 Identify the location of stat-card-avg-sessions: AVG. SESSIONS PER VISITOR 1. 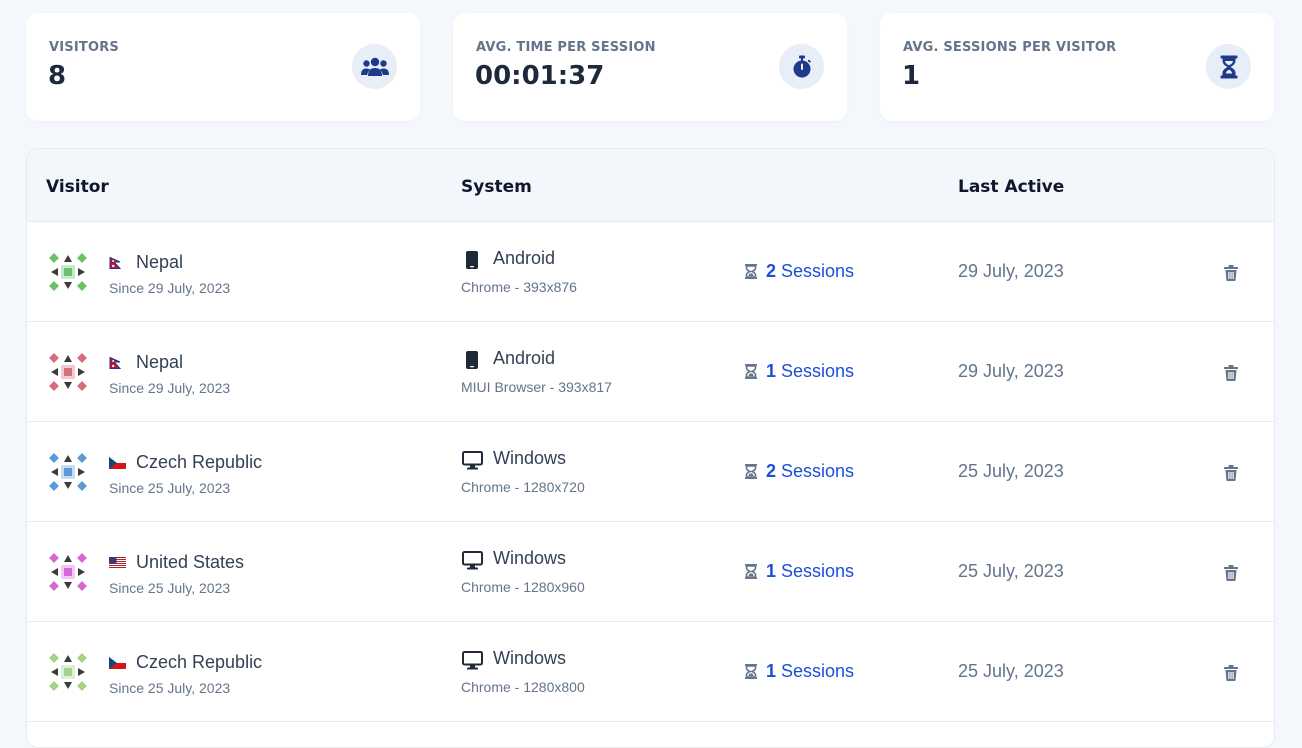
(1077, 67).